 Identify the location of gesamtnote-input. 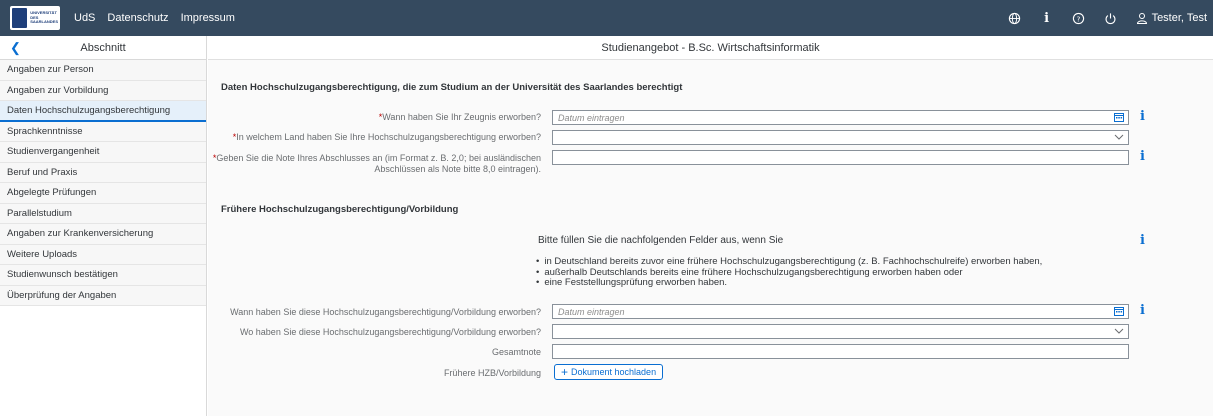
(840, 351).